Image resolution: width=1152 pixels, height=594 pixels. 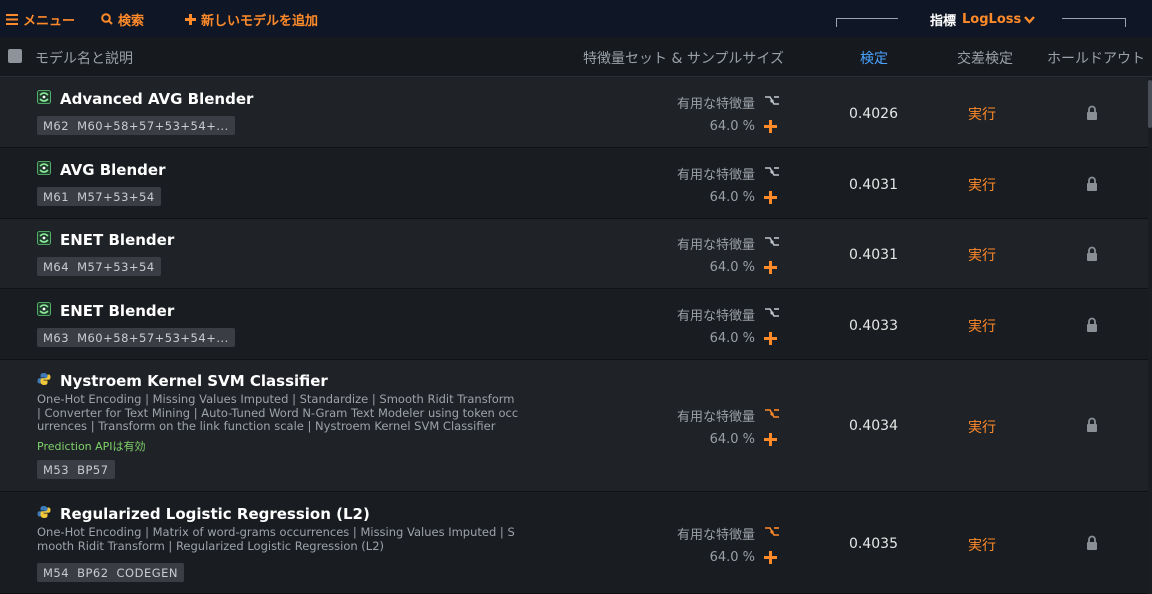 I want to click on model-name: Nystroem Kernel SVM Classifier, so click(x=194, y=381).